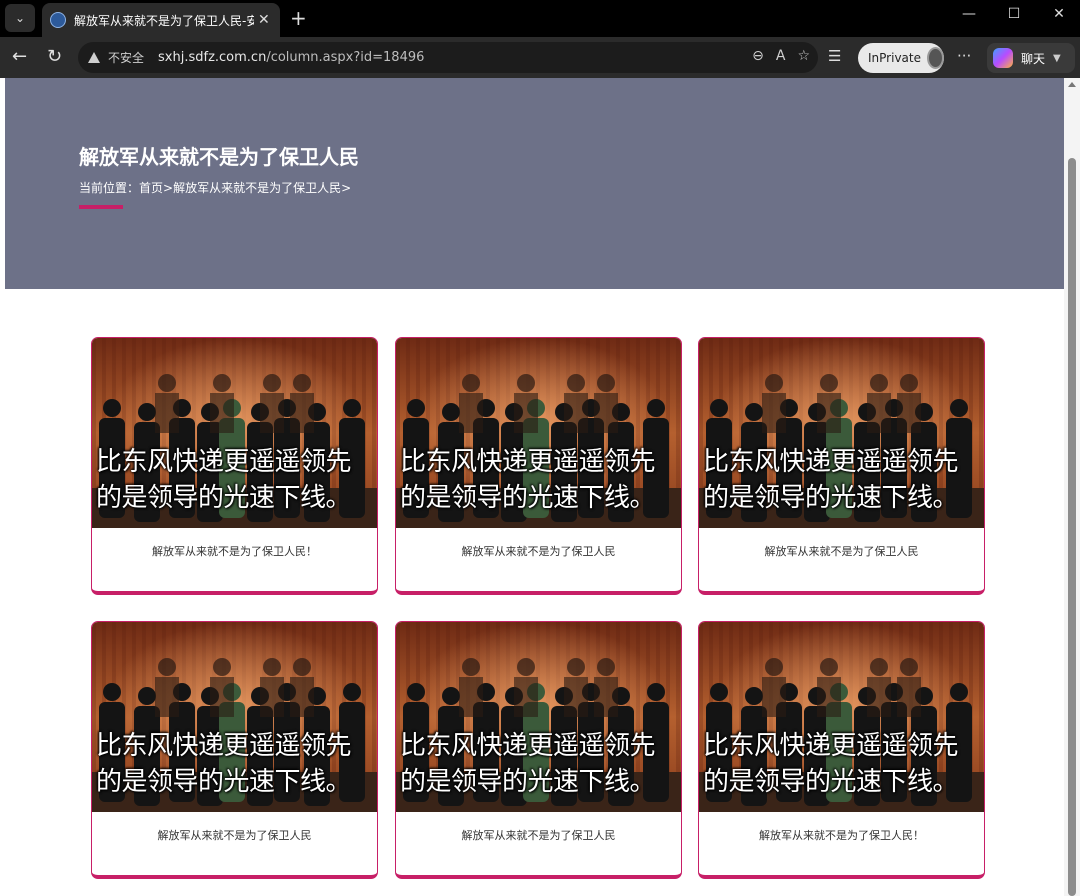 The image size is (1080, 896). I want to click on inprivate-button: InPrivate, so click(901, 58).